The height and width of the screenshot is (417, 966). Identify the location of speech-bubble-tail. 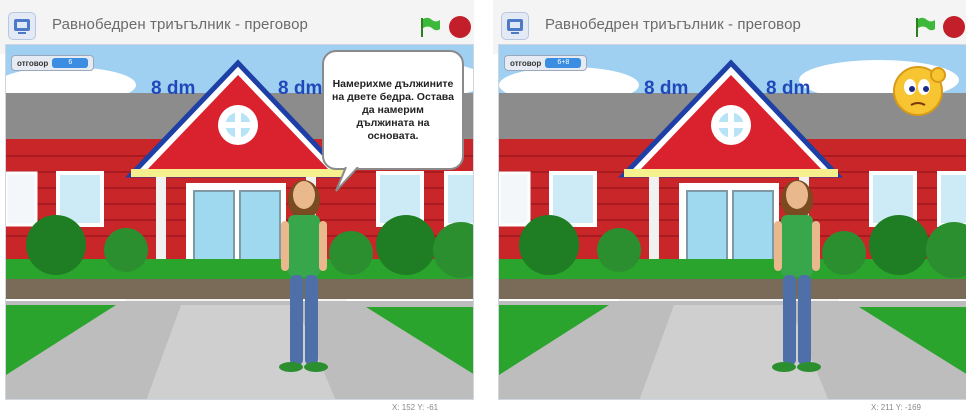
(347, 179).